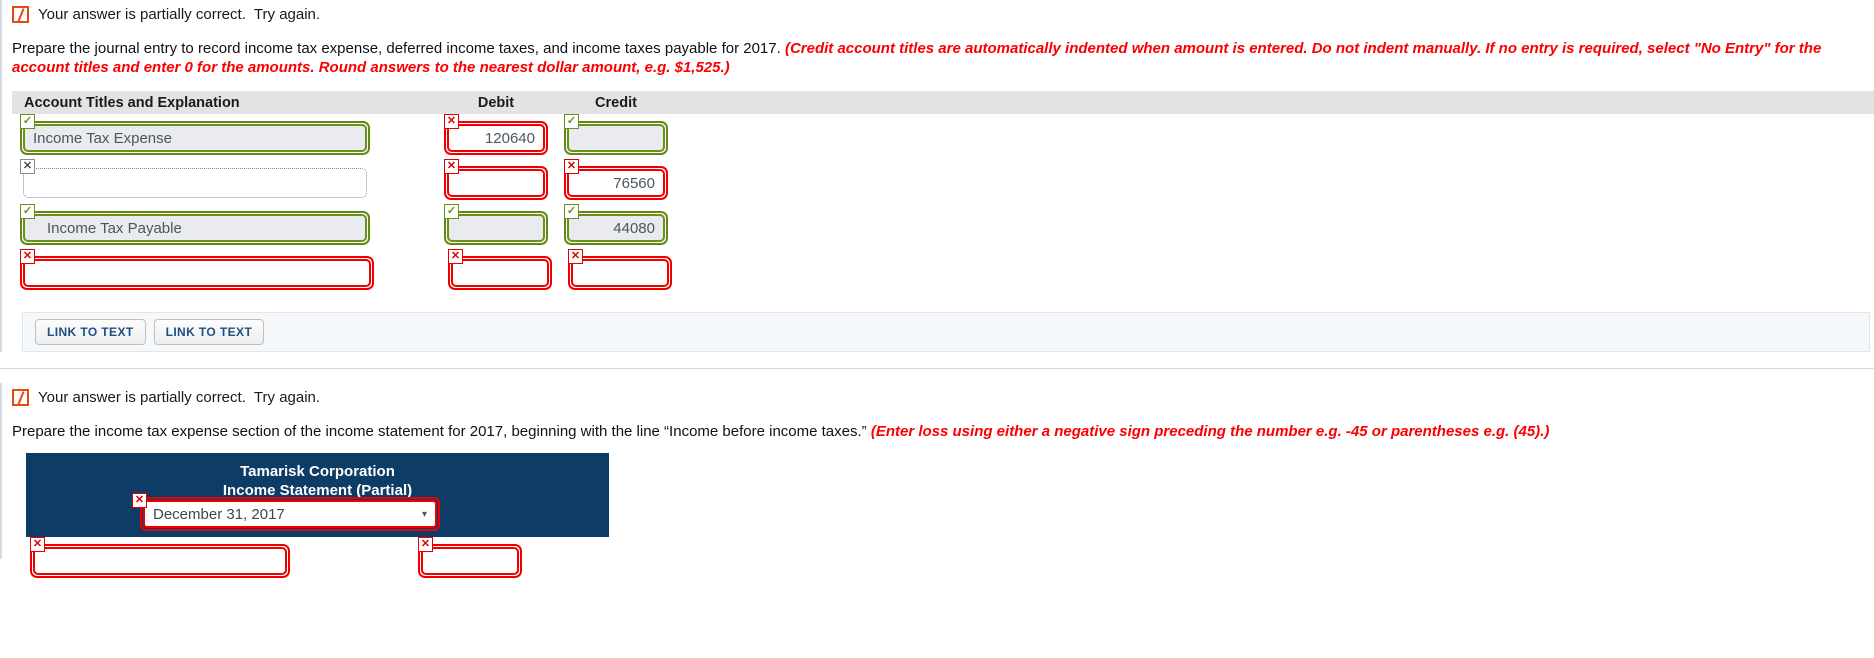 The height and width of the screenshot is (658, 1874). What do you see at coordinates (616, 102) in the screenshot?
I see `column-header-credit: Credit` at bounding box center [616, 102].